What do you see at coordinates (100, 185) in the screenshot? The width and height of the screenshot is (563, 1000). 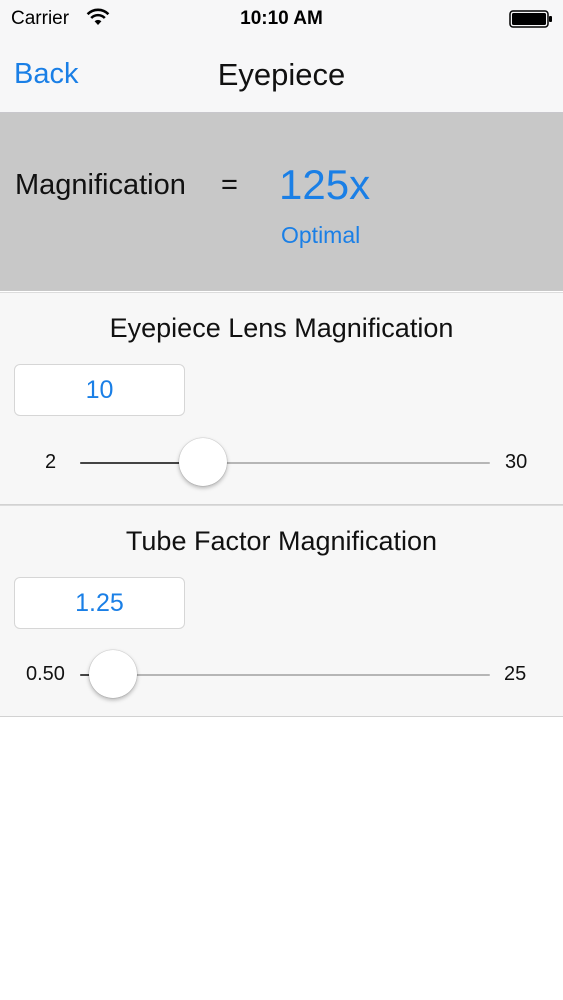 I see `magnification-label: Magnification` at bounding box center [100, 185].